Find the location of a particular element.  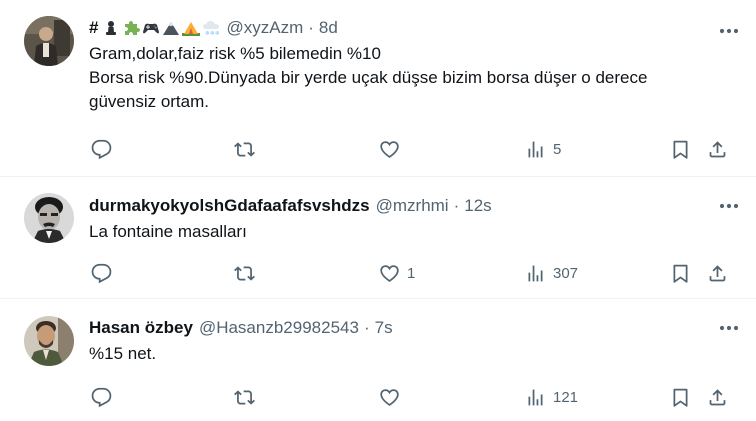

user-handle: @xyzAzm is located at coordinates (264, 28).